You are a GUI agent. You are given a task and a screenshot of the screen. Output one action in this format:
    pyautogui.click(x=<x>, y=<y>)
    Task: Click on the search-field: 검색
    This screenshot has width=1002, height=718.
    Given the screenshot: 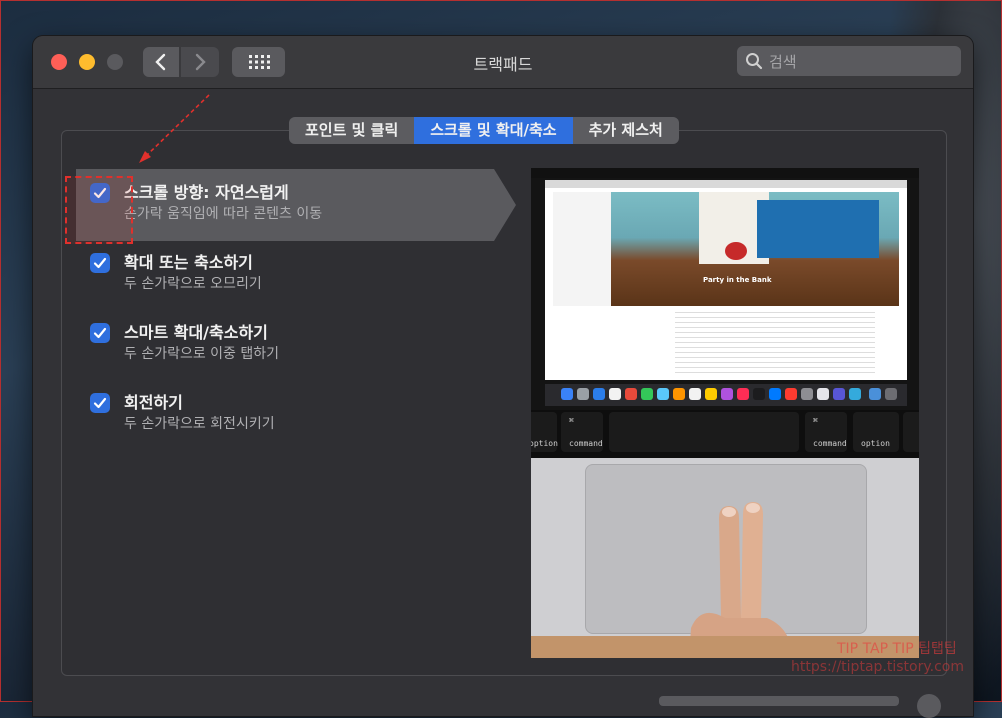 What is the action you would take?
    pyautogui.click(x=849, y=61)
    